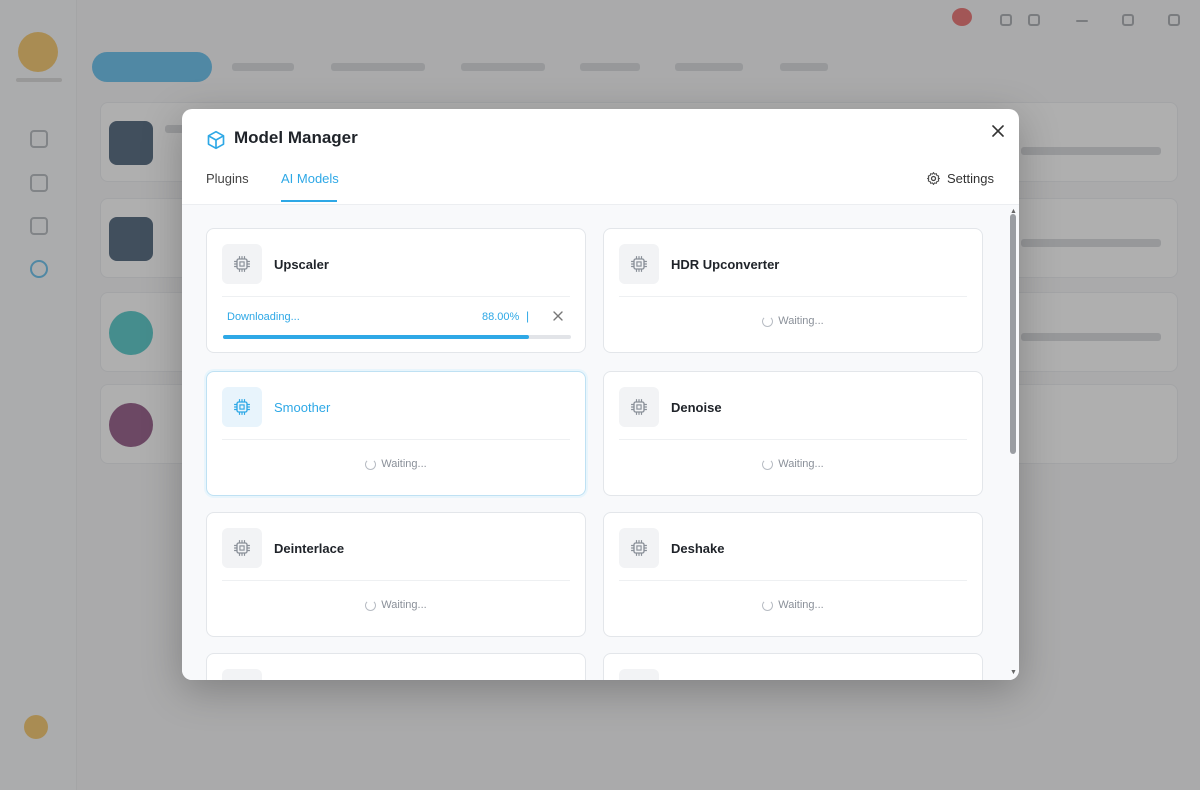 Image resolution: width=1200 pixels, height=790 pixels. Describe the element at coordinates (396, 290) in the screenshot. I see `model-card-upscaler: Upscaler Downloading... 88.00% |` at that location.